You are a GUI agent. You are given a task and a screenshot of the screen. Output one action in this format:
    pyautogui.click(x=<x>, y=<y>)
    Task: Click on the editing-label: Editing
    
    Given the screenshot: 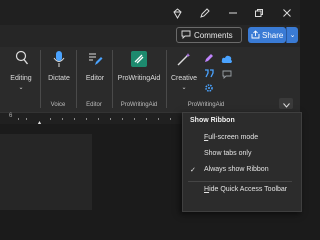 What is the action you would take?
    pyautogui.click(x=21, y=78)
    